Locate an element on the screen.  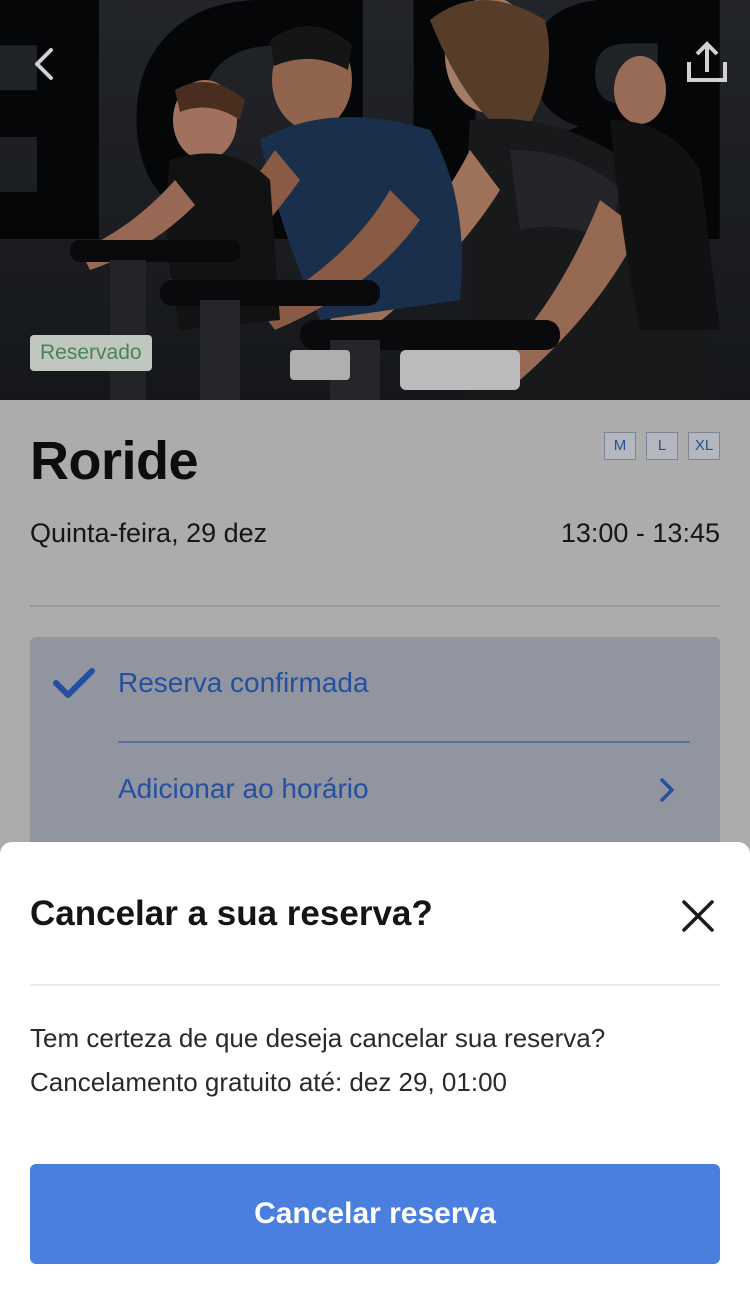
class-date: Quinta-feira, 29 dez is located at coordinates (149, 533).